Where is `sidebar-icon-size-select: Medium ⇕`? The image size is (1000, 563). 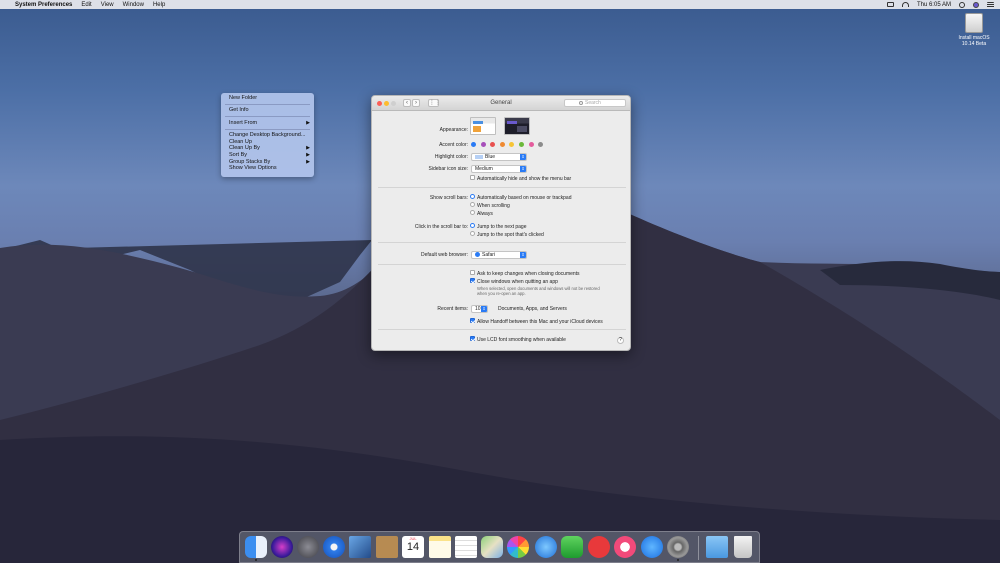 sidebar-icon-size-select: Medium ⇕ is located at coordinates (499, 169).